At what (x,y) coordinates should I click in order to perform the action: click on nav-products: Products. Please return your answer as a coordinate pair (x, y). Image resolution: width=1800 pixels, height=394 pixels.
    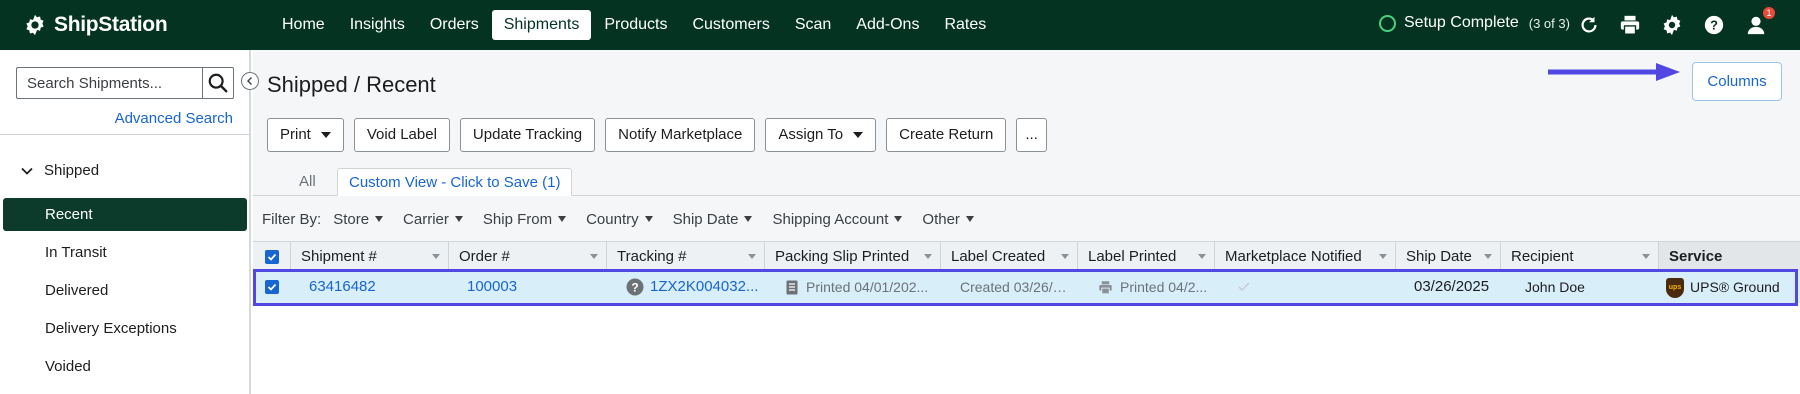
    Looking at the image, I should click on (635, 25).